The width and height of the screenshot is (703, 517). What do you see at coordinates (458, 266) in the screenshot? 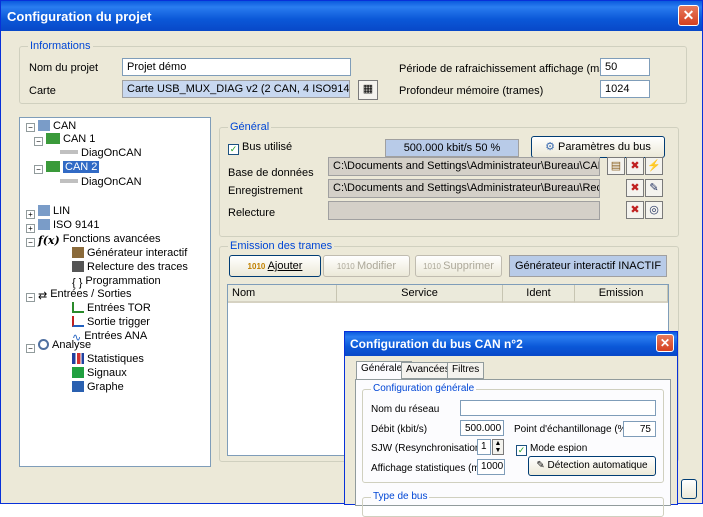
I see `delete-button: 1010 Supprimer` at bounding box center [458, 266].